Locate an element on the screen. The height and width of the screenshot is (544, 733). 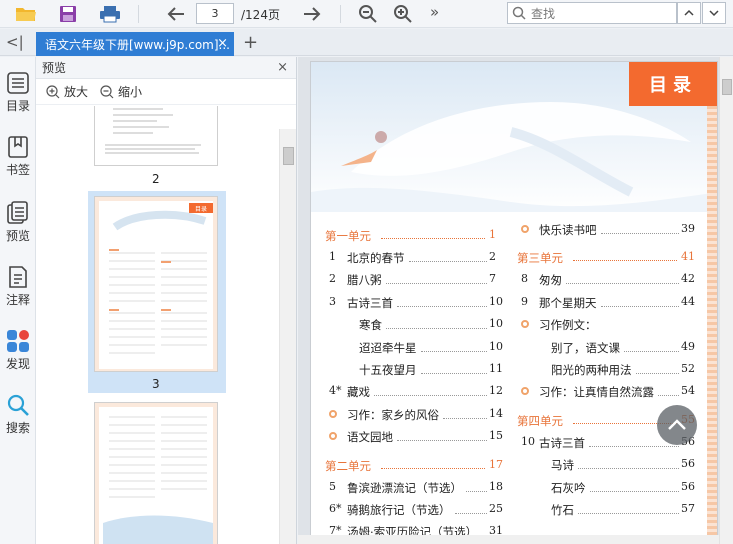
new-tab-button: + is located at coordinates (250, 42).